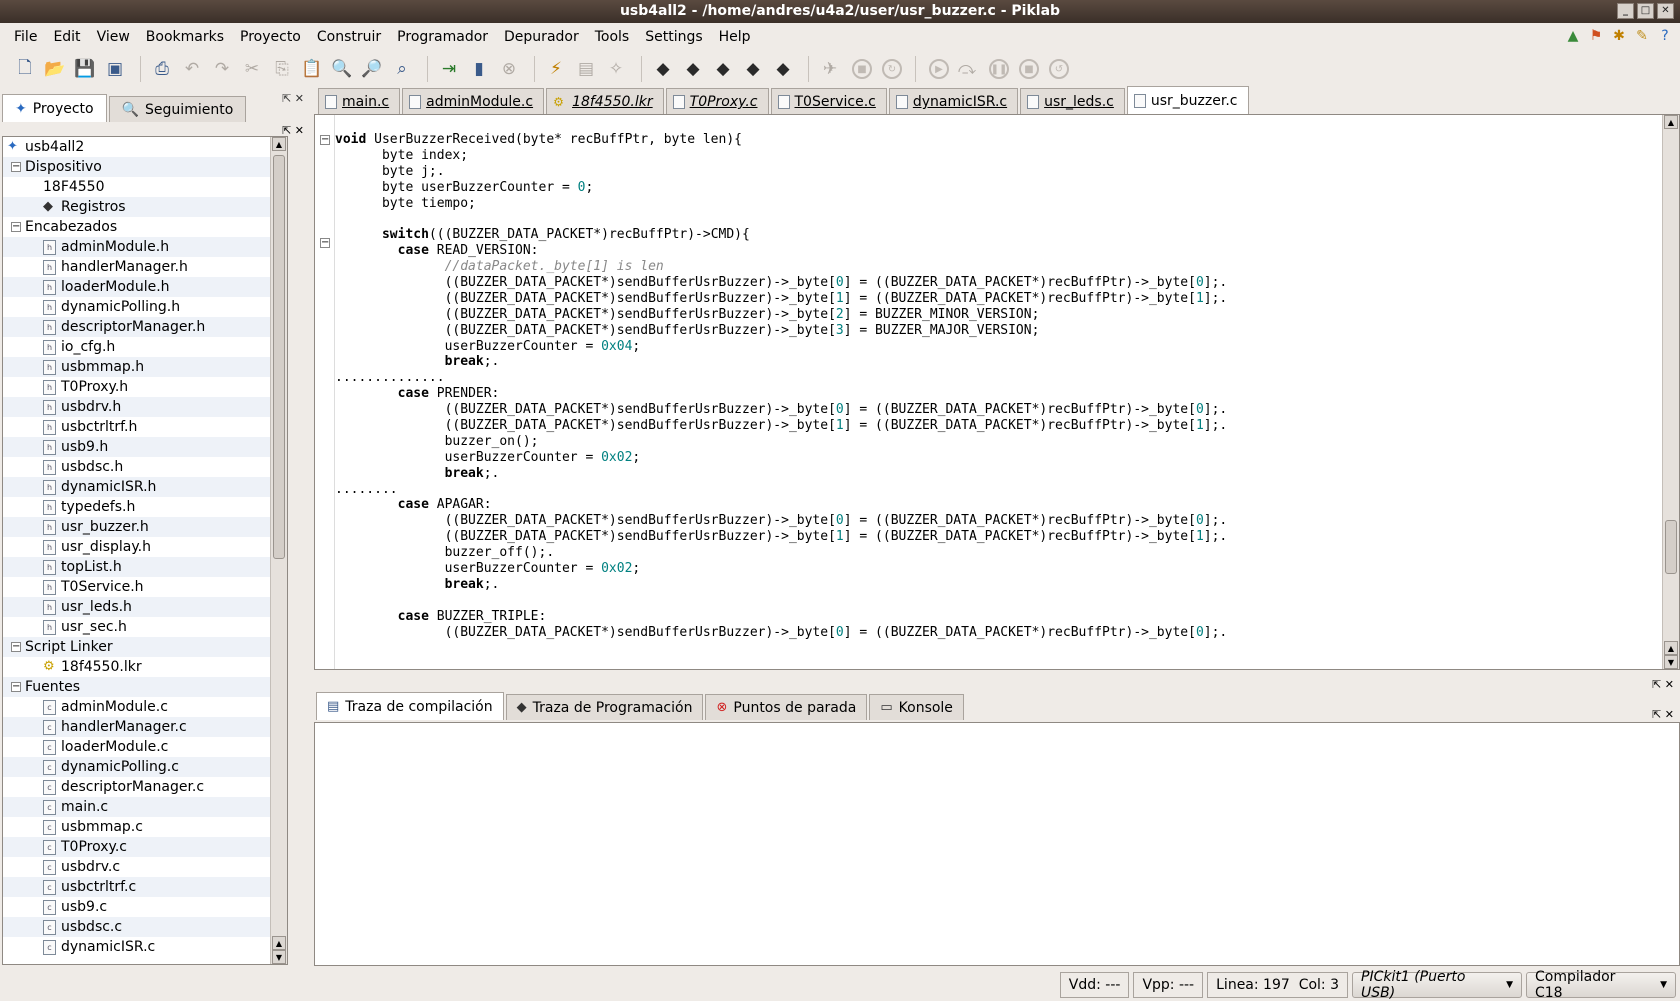 The image size is (1680, 1001). What do you see at coordinates (145, 147) in the screenshot?
I see `tree-item: ✦ usb4all2` at bounding box center [145, 147].